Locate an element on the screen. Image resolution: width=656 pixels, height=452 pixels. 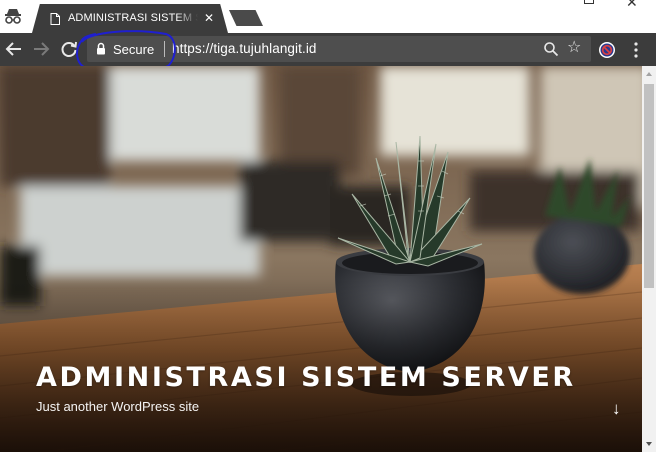
omnibox-divider is located at coordinates (164, 49).